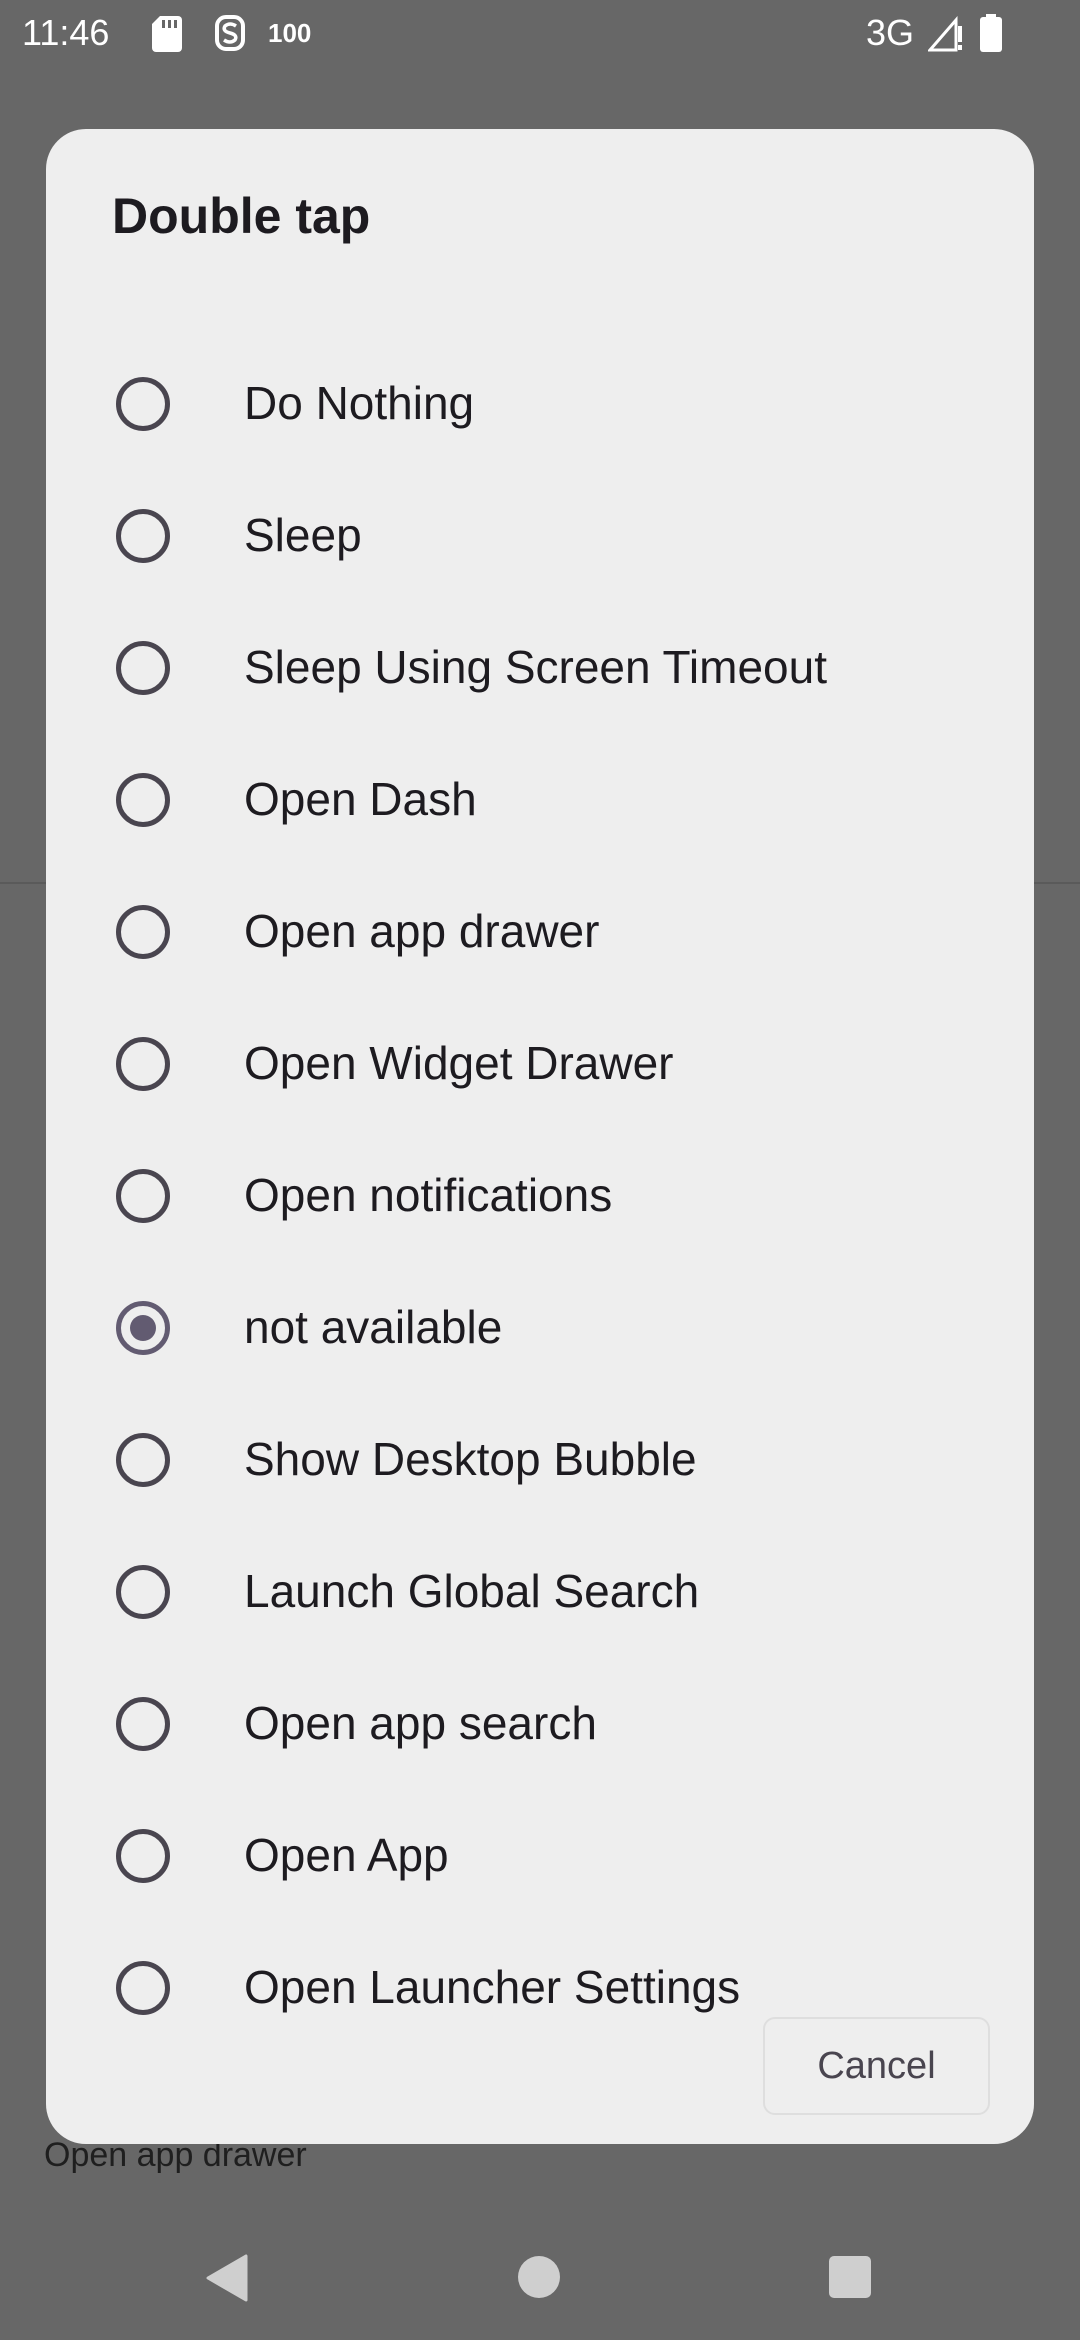  Describe the element at coordinates (422, 931) in the screenshot. I see `option-label: Open app drawer` at that location.